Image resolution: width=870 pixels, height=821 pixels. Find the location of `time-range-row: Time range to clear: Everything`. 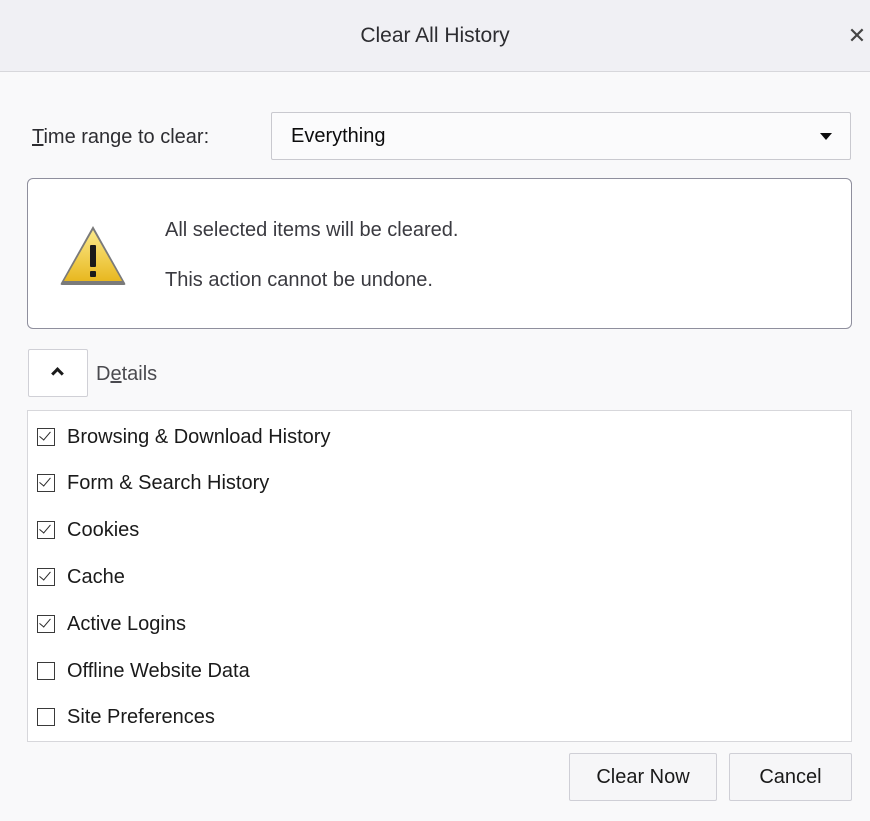

time-range-row: Time range to clear: Everything is located at coordinates (442, 136).